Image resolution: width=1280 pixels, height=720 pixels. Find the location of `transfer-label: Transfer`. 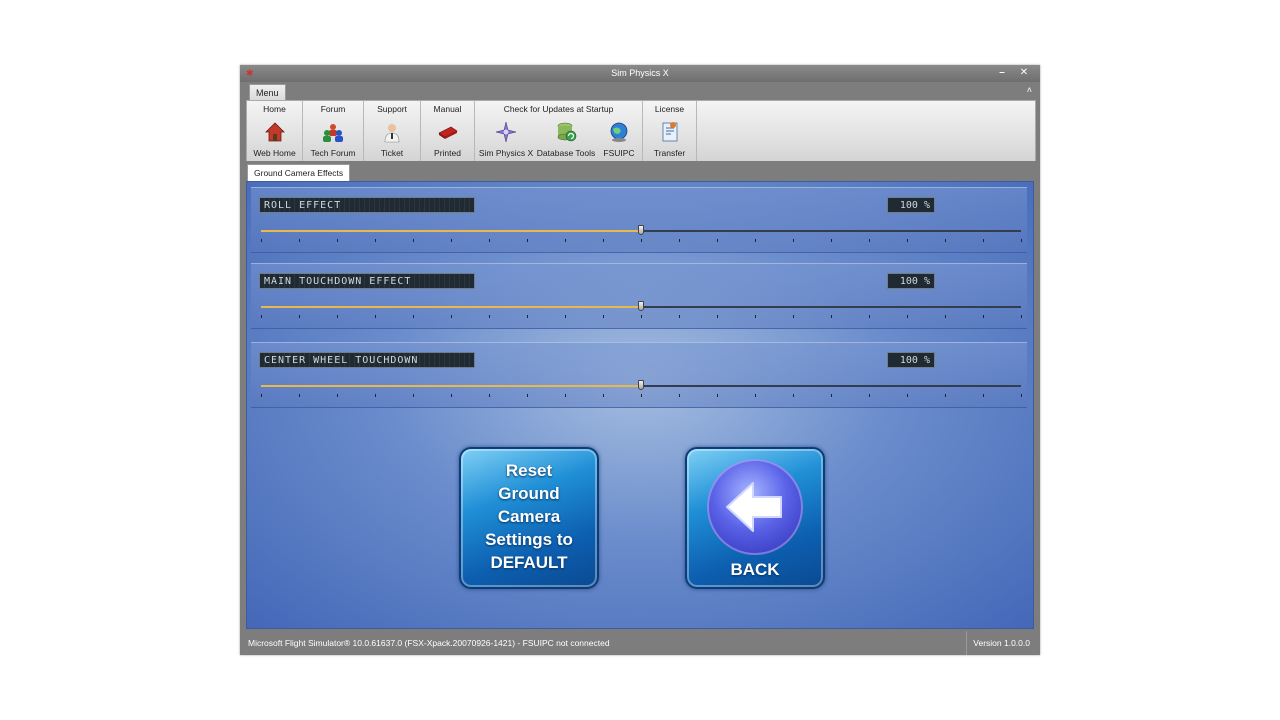

transfer-label: Transfer is located at coordinates (669, 153).